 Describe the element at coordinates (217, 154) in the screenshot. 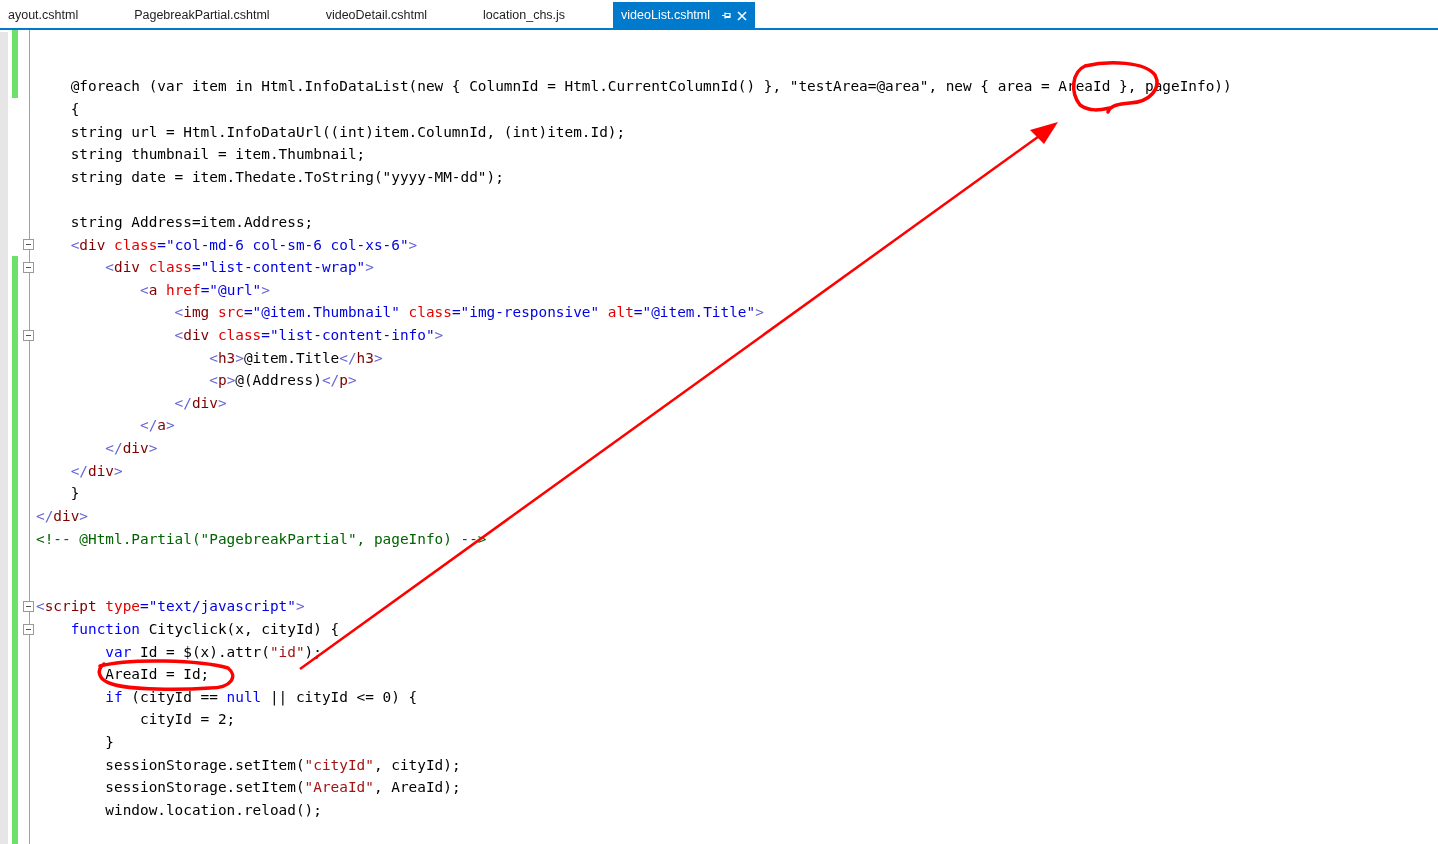

I see `code-line: string thumbnail = item.Thumbnail;` at that location.